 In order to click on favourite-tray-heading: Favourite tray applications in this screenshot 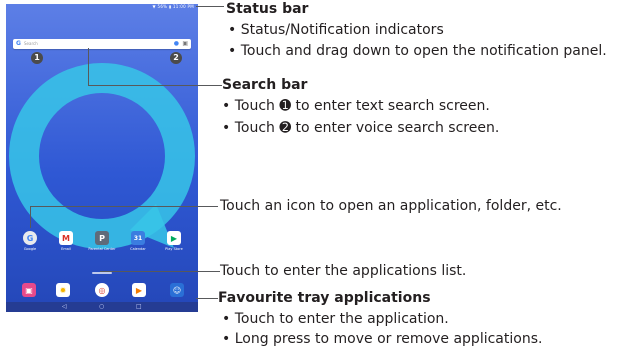, I will do `click(324, 298)`.